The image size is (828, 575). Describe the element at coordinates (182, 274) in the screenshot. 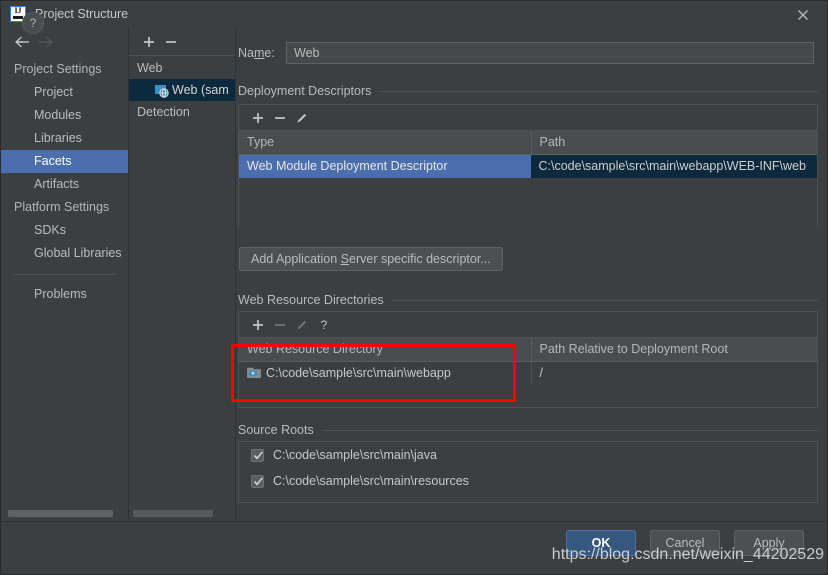

I see `facet-tree-panel: Web Web (sam Detection` at that location.